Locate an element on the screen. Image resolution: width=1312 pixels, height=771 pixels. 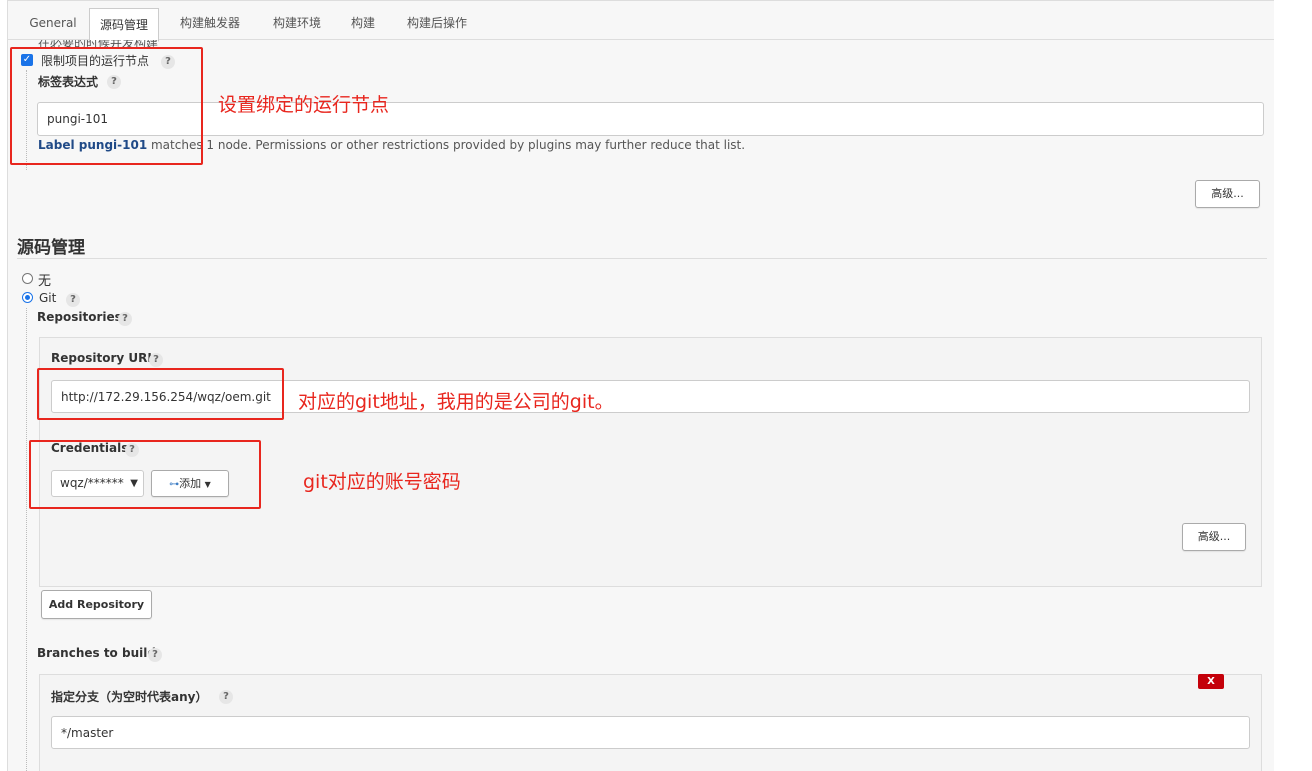
tab-general: General is located at coordinates (53, 24).